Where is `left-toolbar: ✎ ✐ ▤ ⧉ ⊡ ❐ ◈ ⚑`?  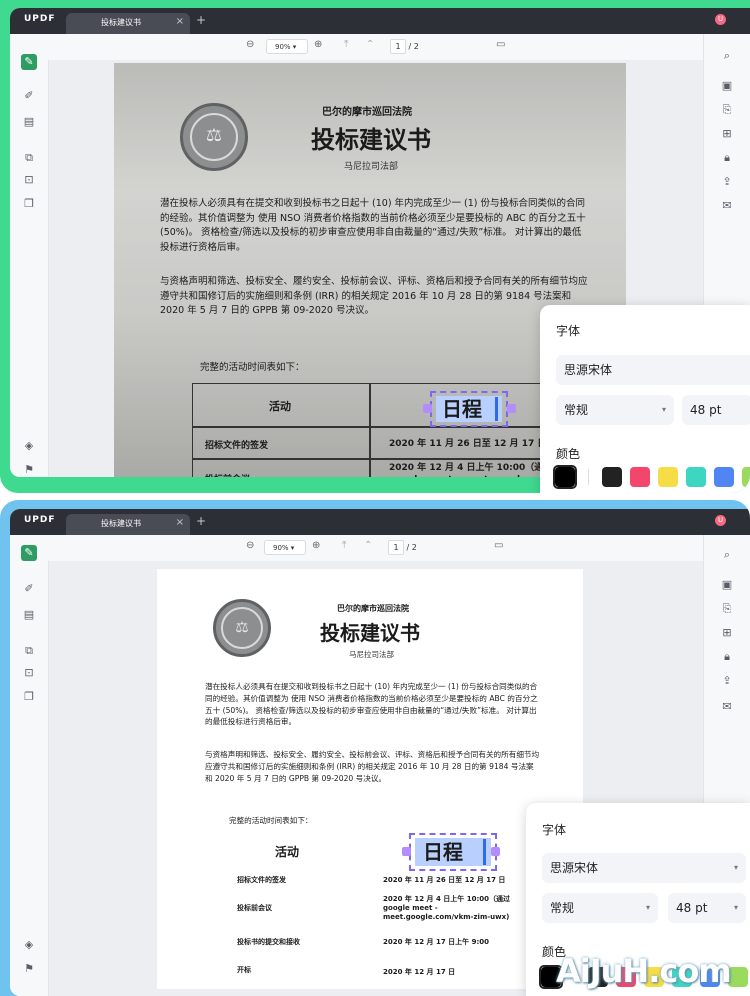
left-toolbar: ✎ ✐ ▤ ⧉ ⊡ ❐ ◈ ⚑ is located at coordinates (29, 255).